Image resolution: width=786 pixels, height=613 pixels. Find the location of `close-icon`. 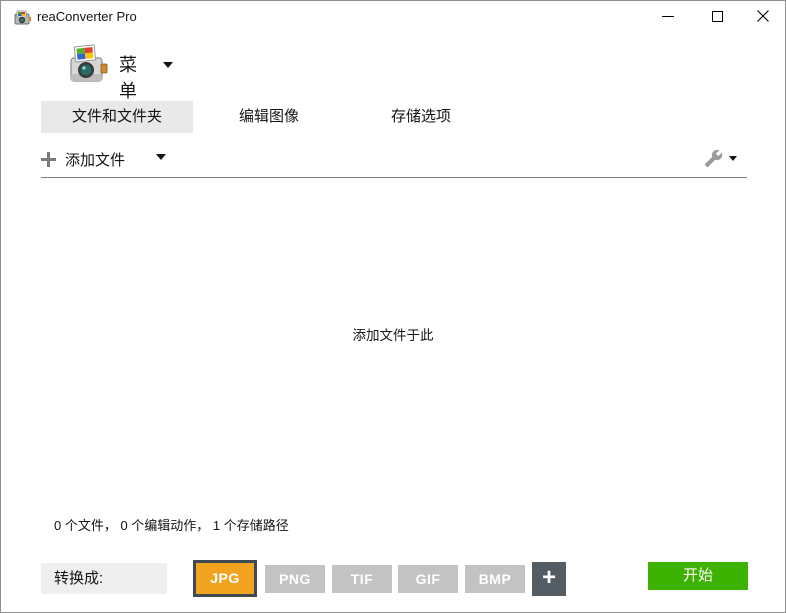

close-icon is located at coordinates (763, 16).